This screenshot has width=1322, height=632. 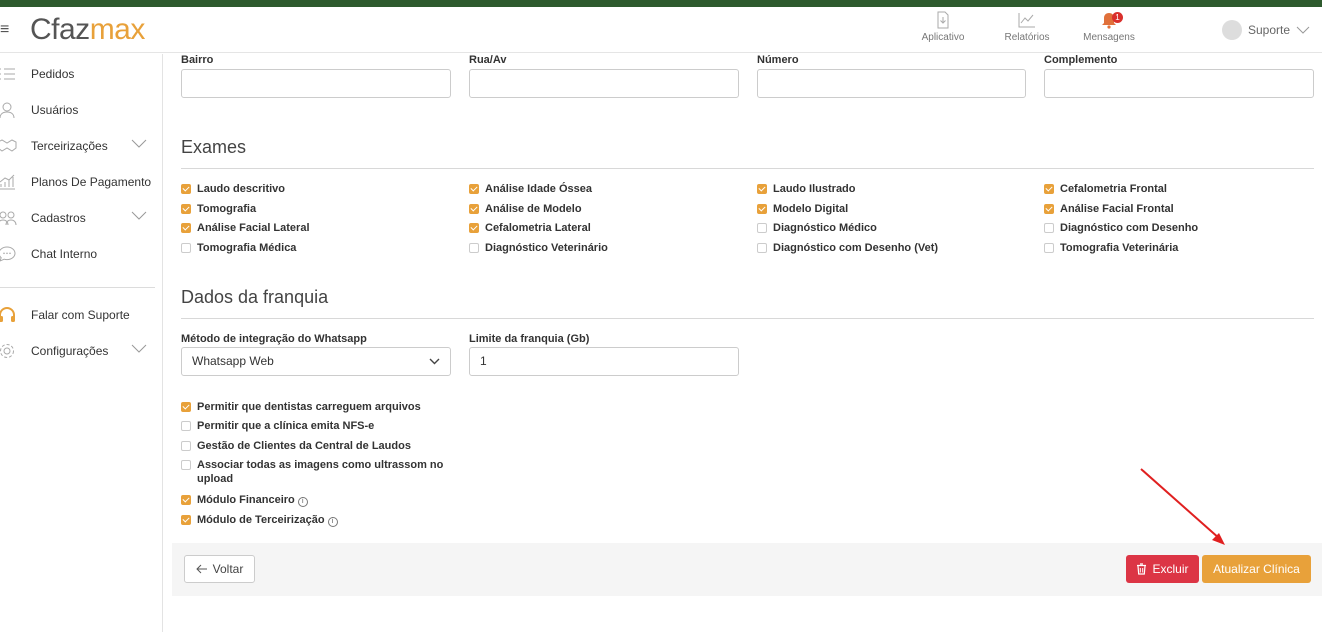 I want to click on exam-label: Análise Idade Óssea, so click(x=538, y=189).